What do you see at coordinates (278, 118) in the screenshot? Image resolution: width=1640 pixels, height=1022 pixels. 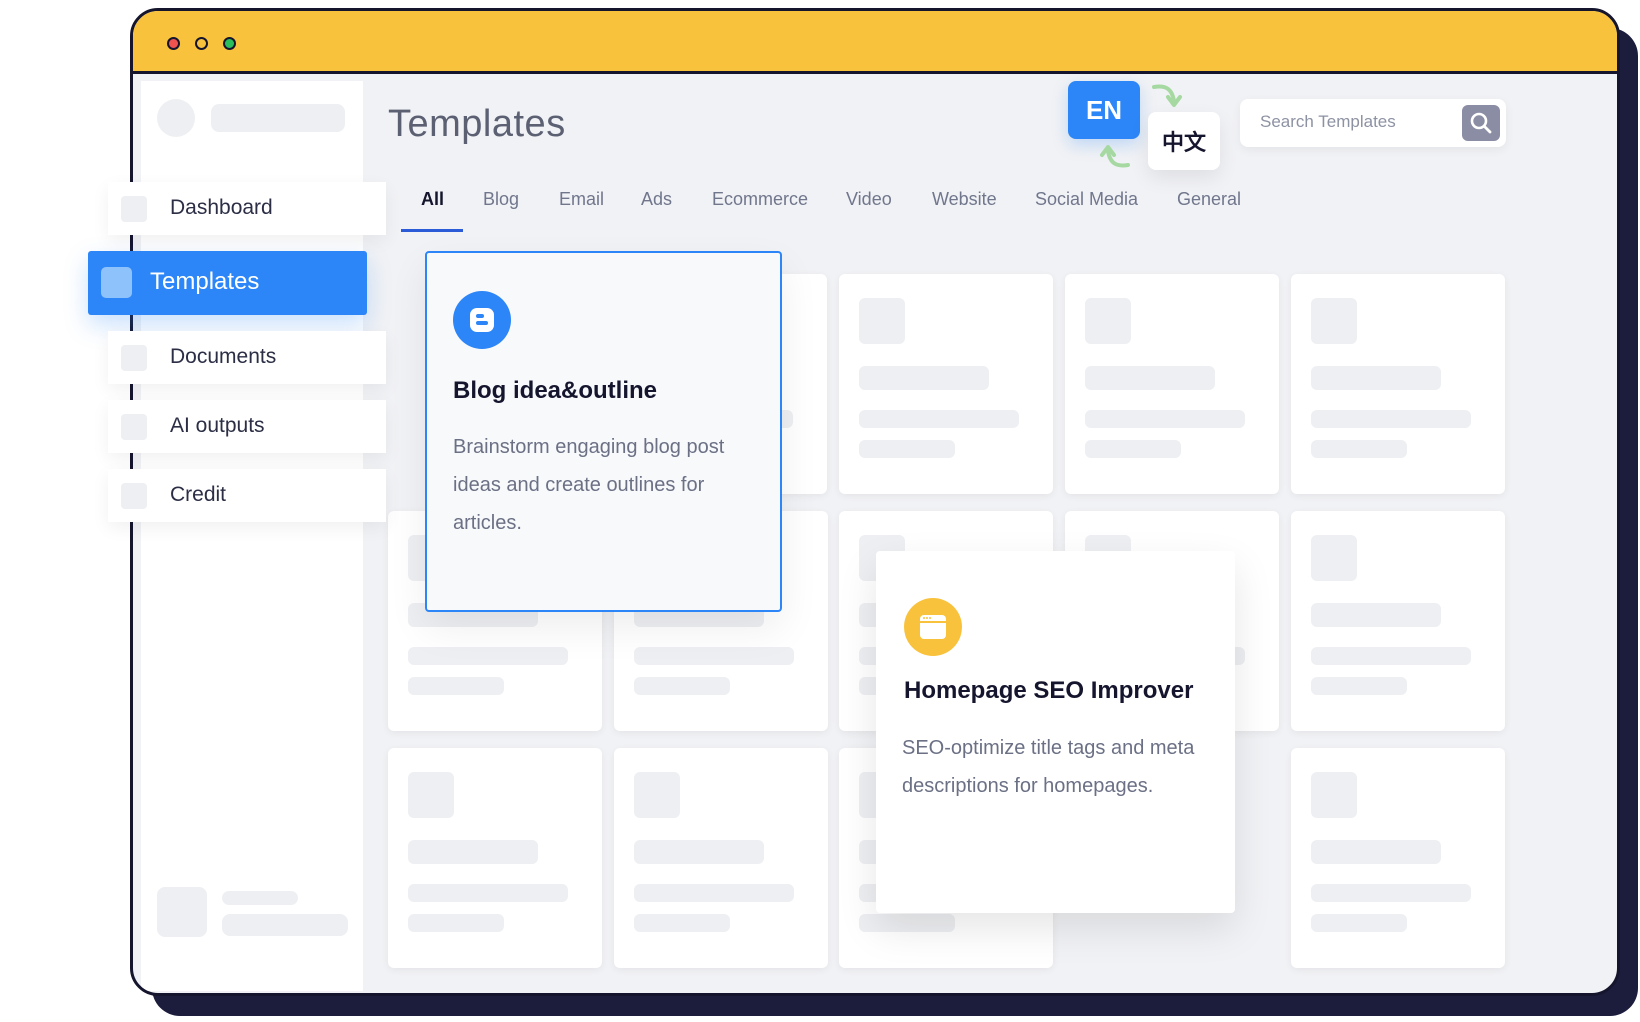 I see `username-placeholder` at bounding box center [278, 118].